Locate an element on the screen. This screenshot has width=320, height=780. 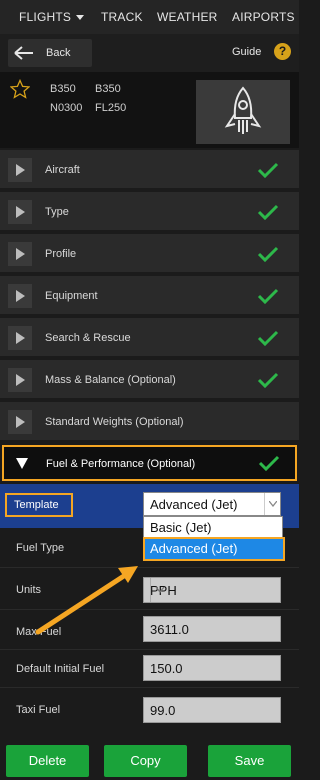
flight-summary: B350 B350 N0300 FL250 is located at coordinates (149, 110).